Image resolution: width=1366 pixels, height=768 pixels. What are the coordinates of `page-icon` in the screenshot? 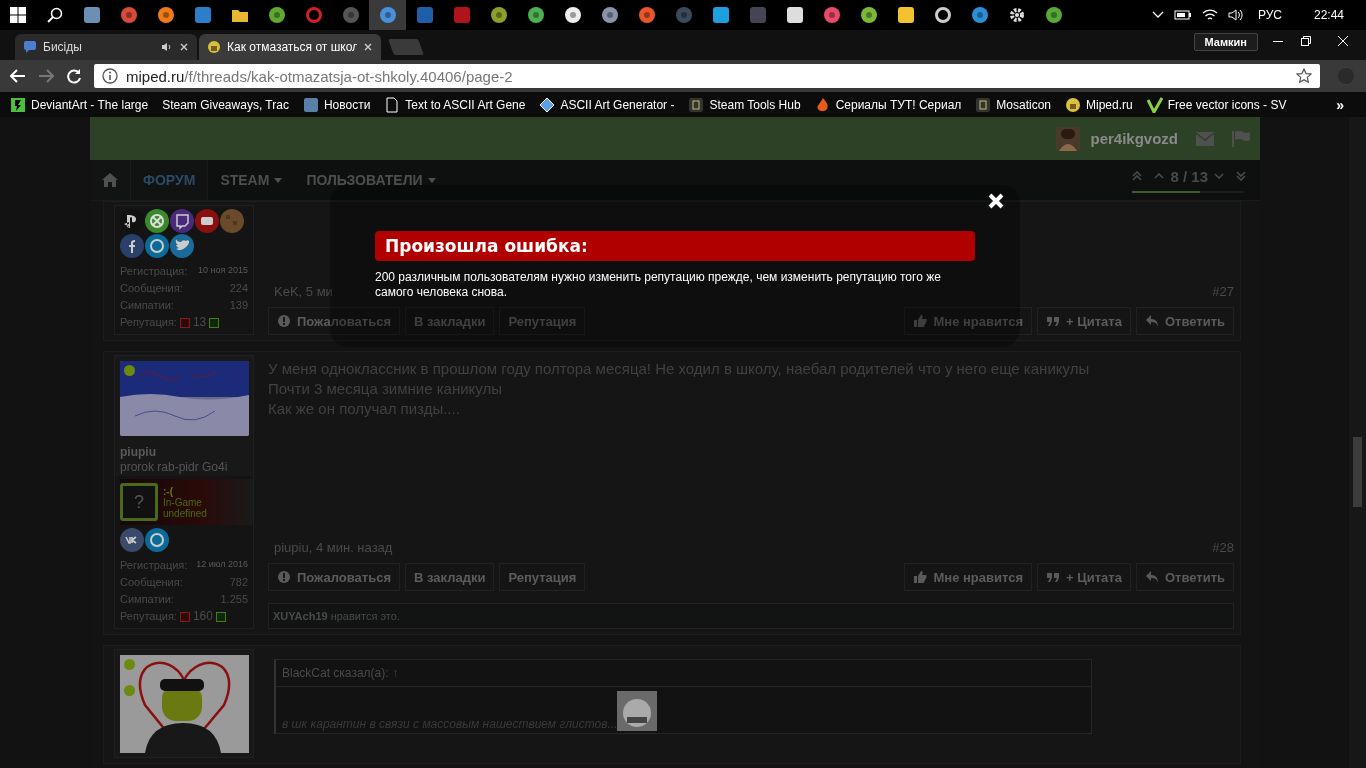 It's located at (392, 104).